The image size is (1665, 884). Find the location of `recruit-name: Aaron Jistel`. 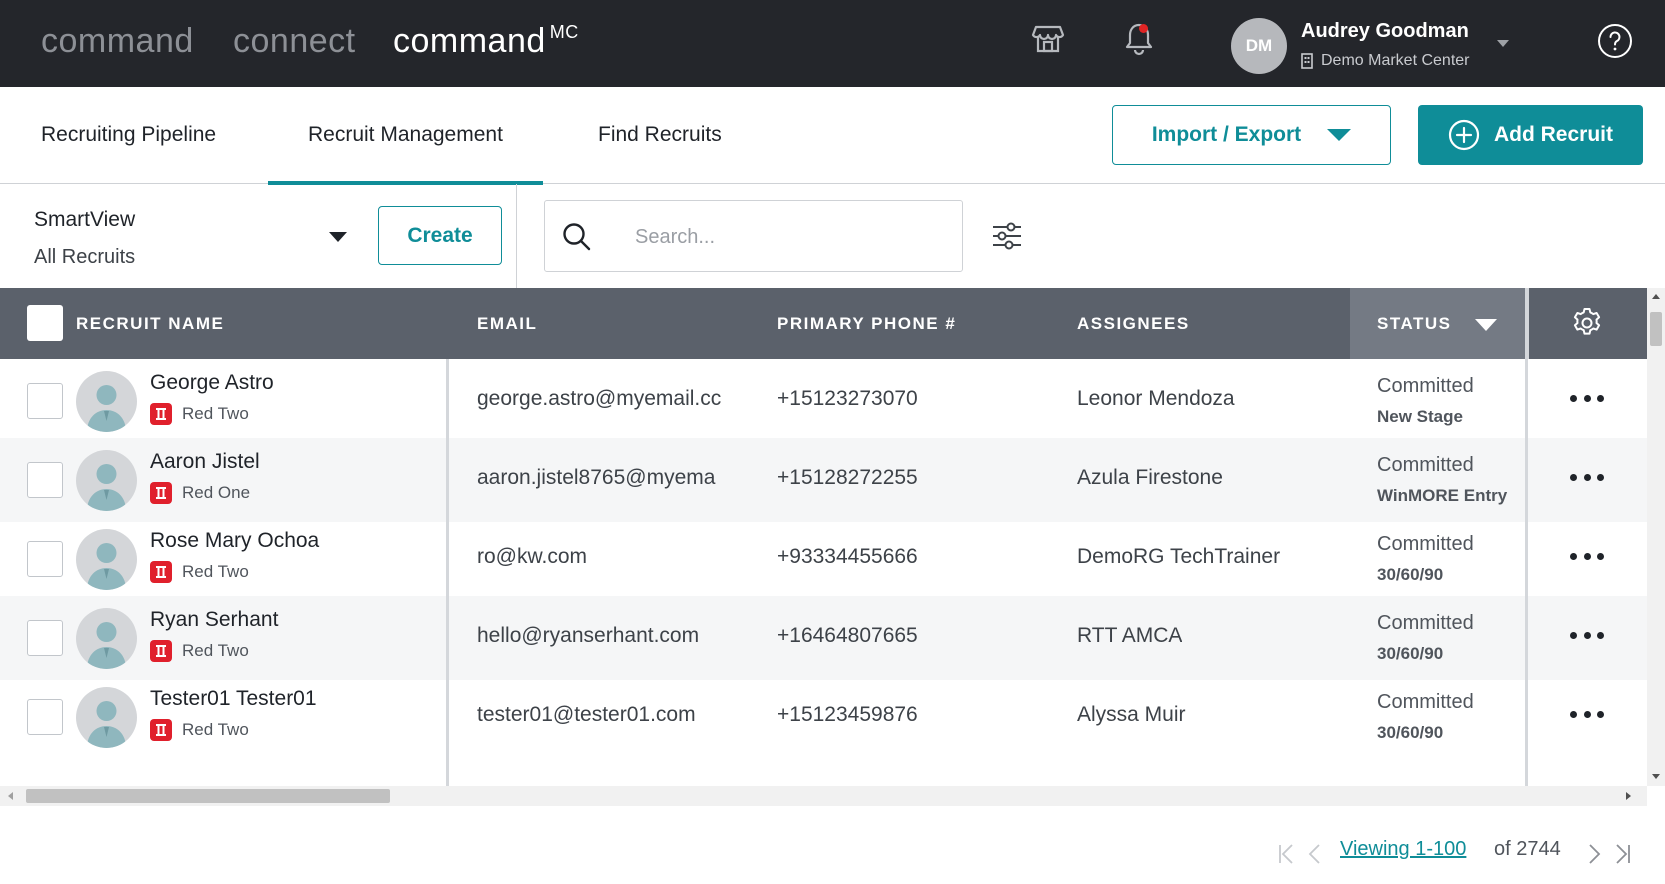

recruit-name: Aaron Jistel is located at coordinates (205, 462).